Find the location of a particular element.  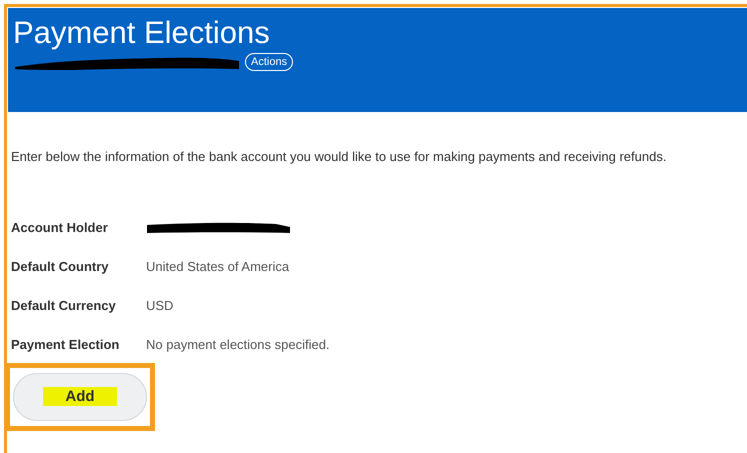

field-label: Default Country is located at coordinates (60, 267).